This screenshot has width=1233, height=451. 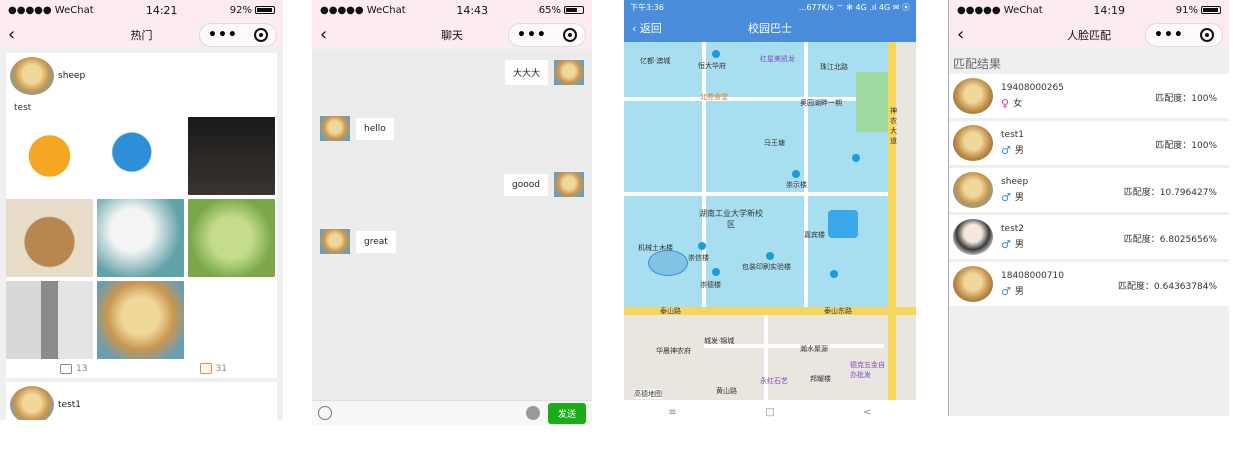 What do you see at coordinates (1032, 276) in the screenshot?
I see `match-name: 18408000710` at bounding box center [1032, 276].